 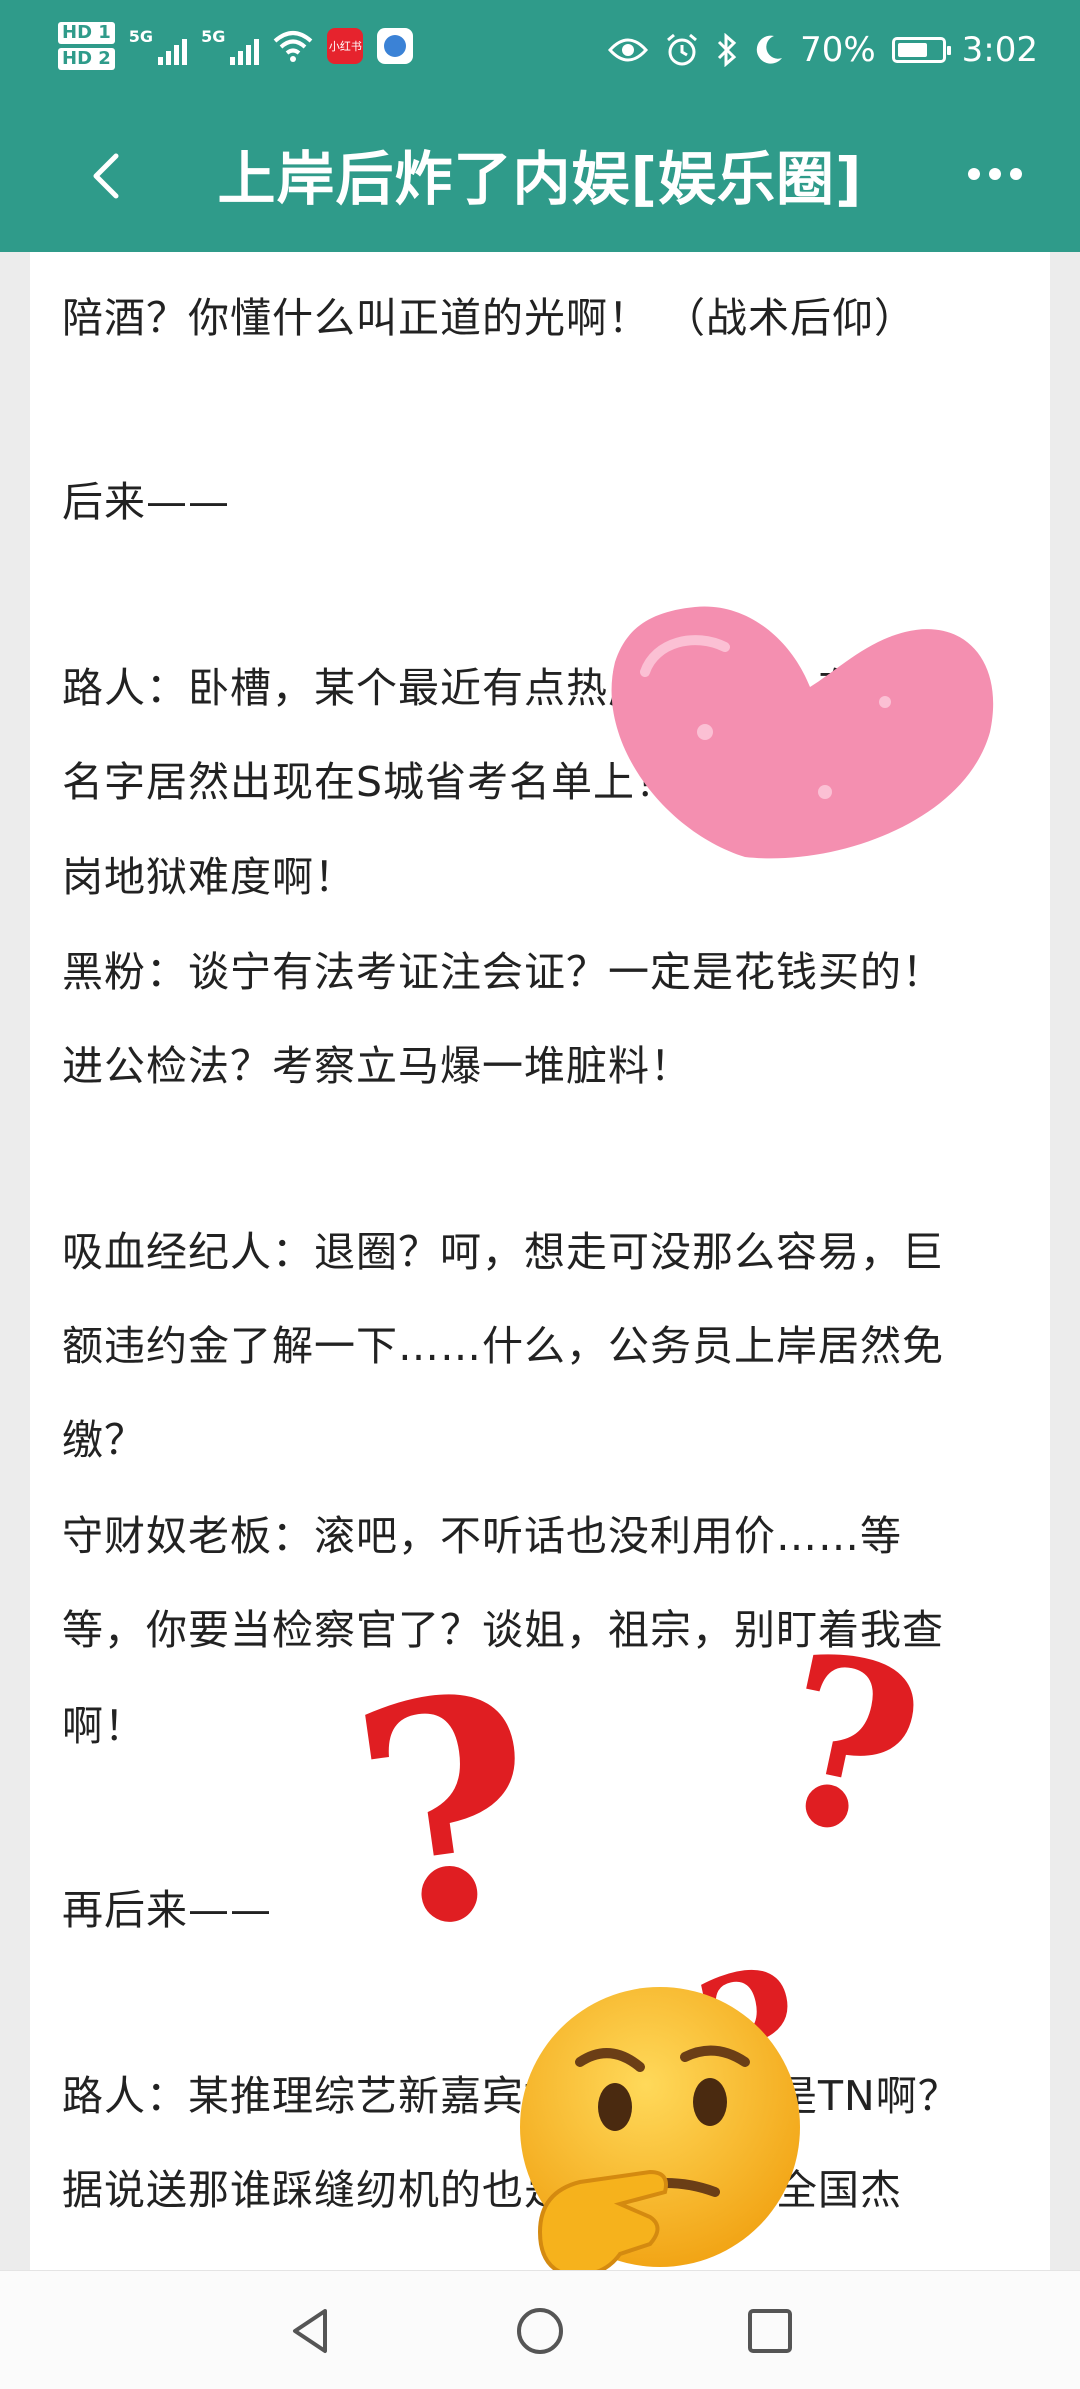 I want to click on home-circle-icon, so click(x=540, y=2331).